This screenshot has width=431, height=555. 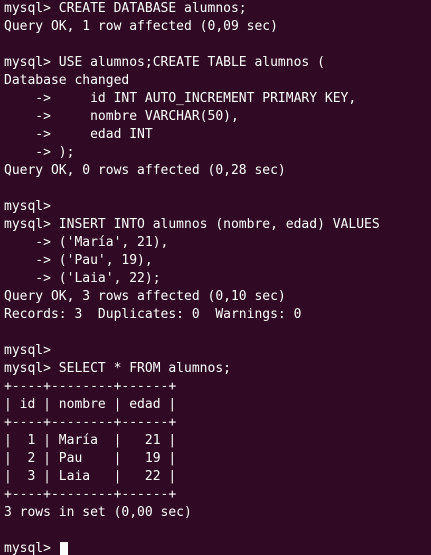 I want to click on terminal-line: -> edad INT, so click(x=78, y=134).